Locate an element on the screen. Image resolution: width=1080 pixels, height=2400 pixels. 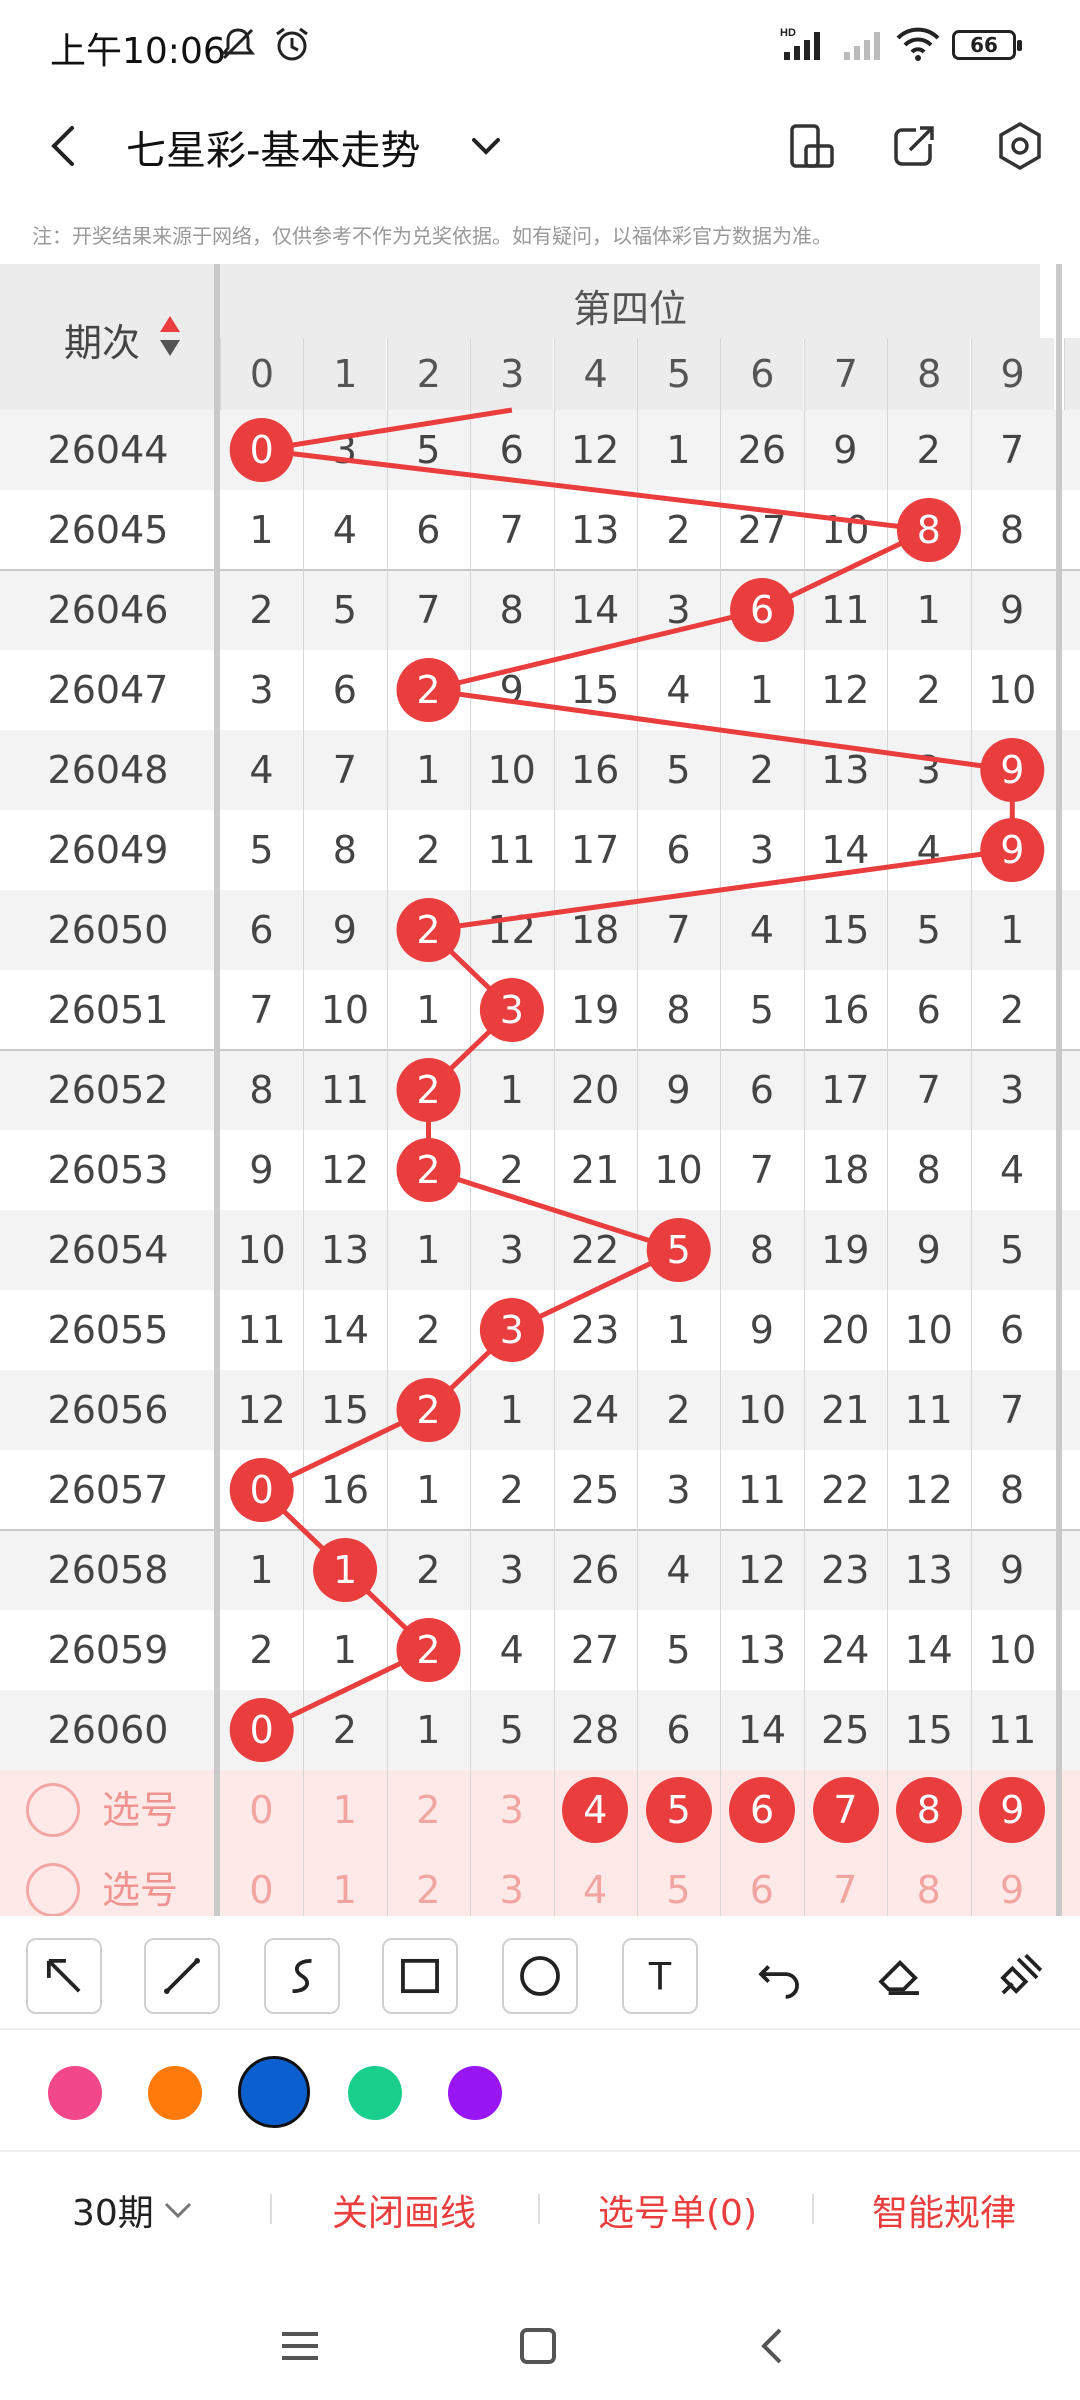
mute-icon is located at coordinates (238, 44).